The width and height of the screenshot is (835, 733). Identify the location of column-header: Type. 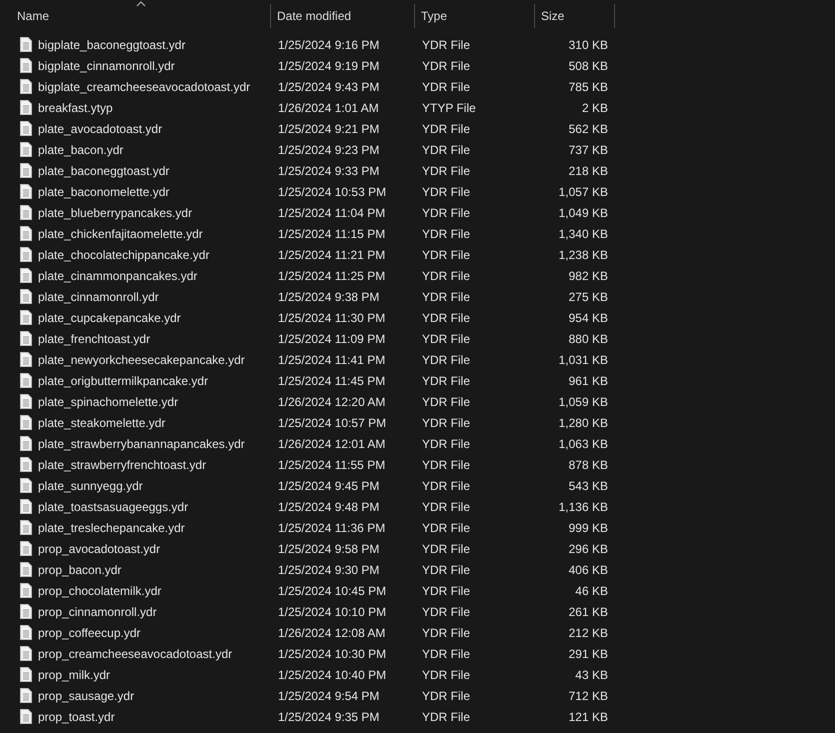
(475, 16).